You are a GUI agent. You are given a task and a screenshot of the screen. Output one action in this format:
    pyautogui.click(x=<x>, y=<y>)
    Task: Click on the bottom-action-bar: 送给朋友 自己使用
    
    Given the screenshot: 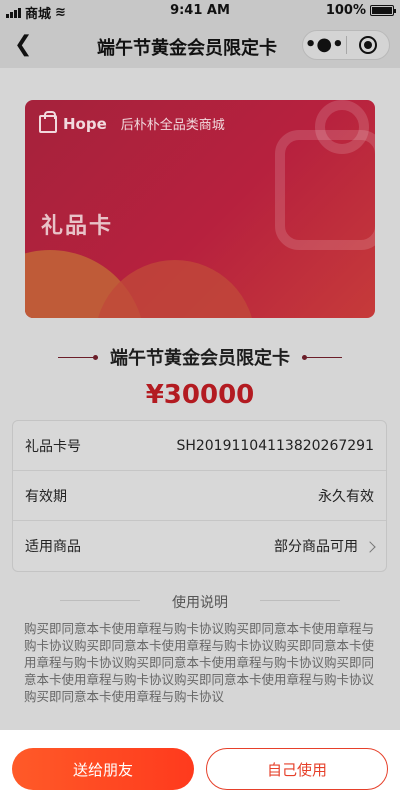 What is the action you would take?
    pyautogui.click(x=200, y=762)
    